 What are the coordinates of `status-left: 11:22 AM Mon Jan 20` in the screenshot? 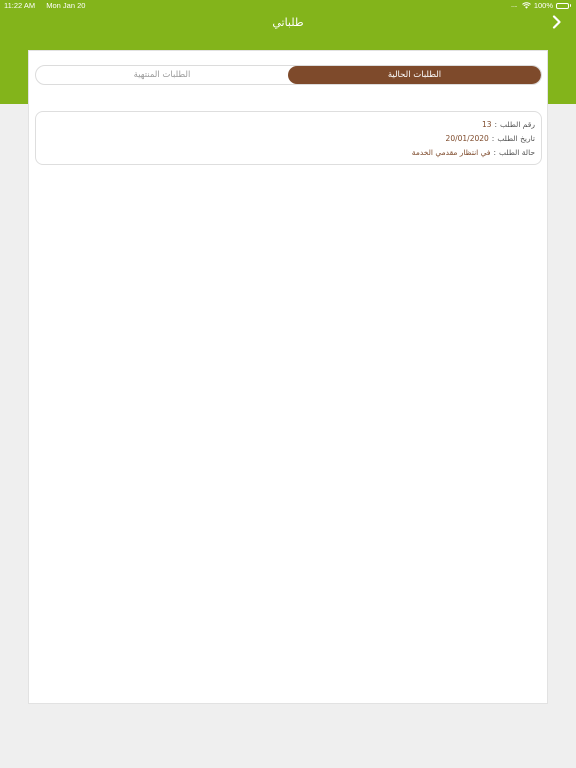 It's located at (44, 5).